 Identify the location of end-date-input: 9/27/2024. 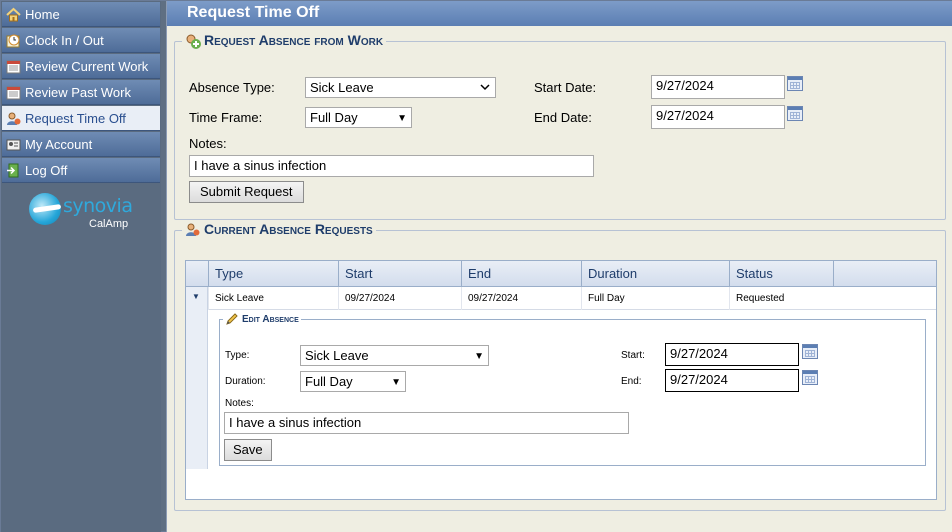
(718, 117).